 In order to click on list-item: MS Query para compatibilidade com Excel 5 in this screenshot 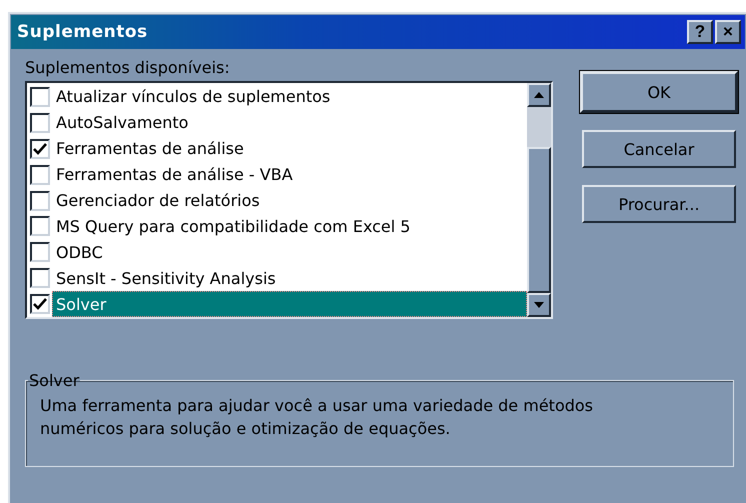, I will do `click(289, 226)`.